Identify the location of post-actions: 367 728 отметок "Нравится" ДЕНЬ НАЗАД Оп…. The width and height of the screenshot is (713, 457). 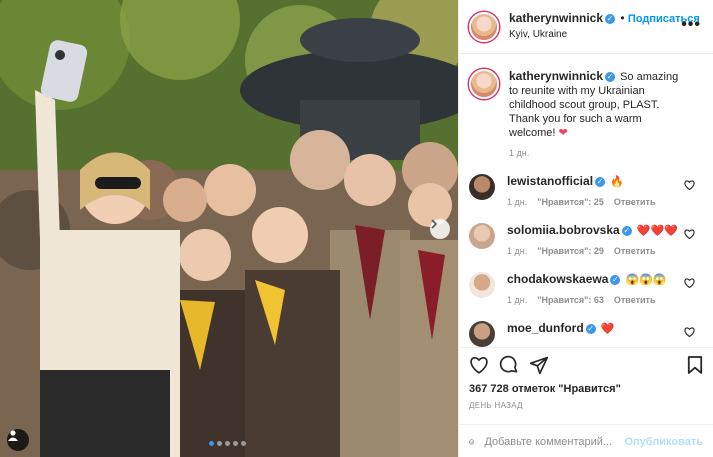
(586, 402).